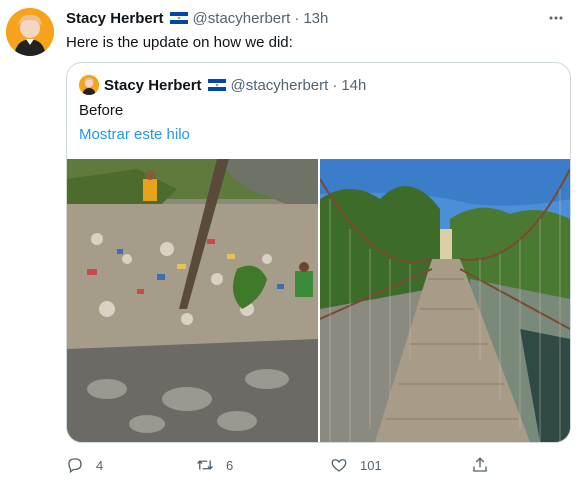 The width and height of the screenshot is (582, 481). What do you see at coordinates (371, 465) in the screenshot?
I see `like-count: 101` at bounding box center [371, 465].